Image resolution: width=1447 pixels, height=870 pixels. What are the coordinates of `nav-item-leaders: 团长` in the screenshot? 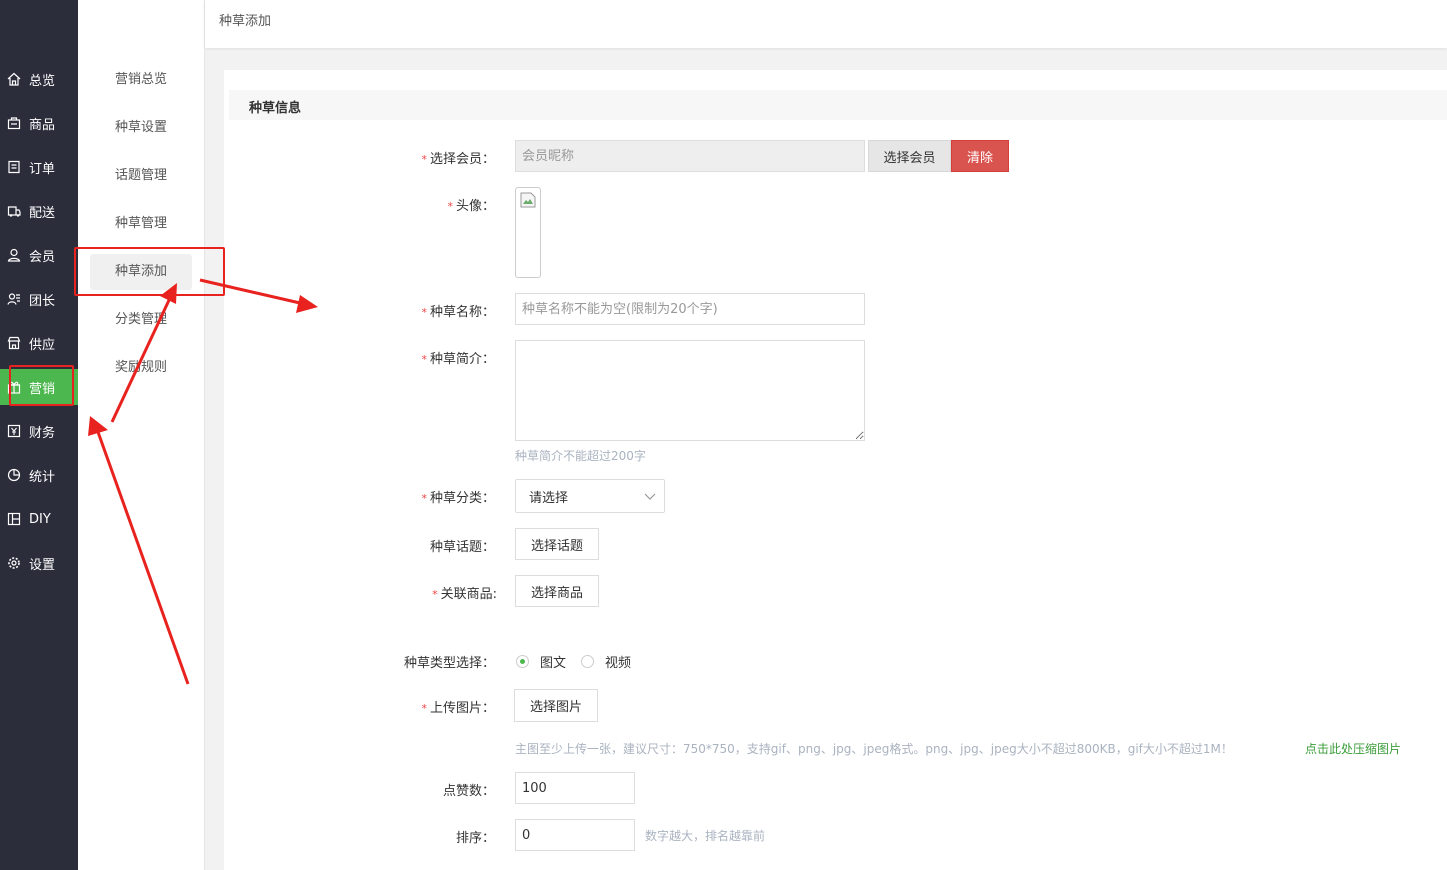 It's located at (39, 299).